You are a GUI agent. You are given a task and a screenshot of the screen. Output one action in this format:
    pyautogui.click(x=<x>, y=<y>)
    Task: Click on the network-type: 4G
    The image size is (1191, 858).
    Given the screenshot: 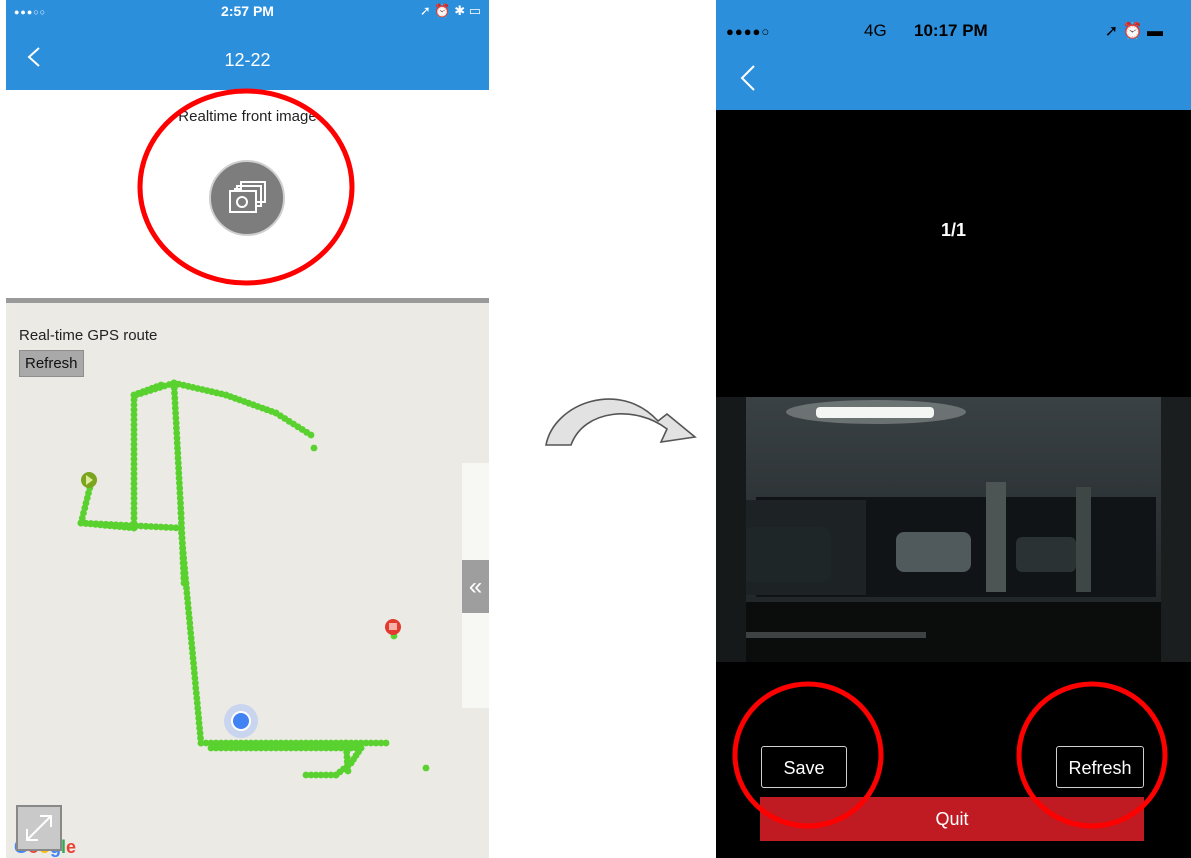 What is the action you would take?
    pyautogui.click(x=875, y=30)
    